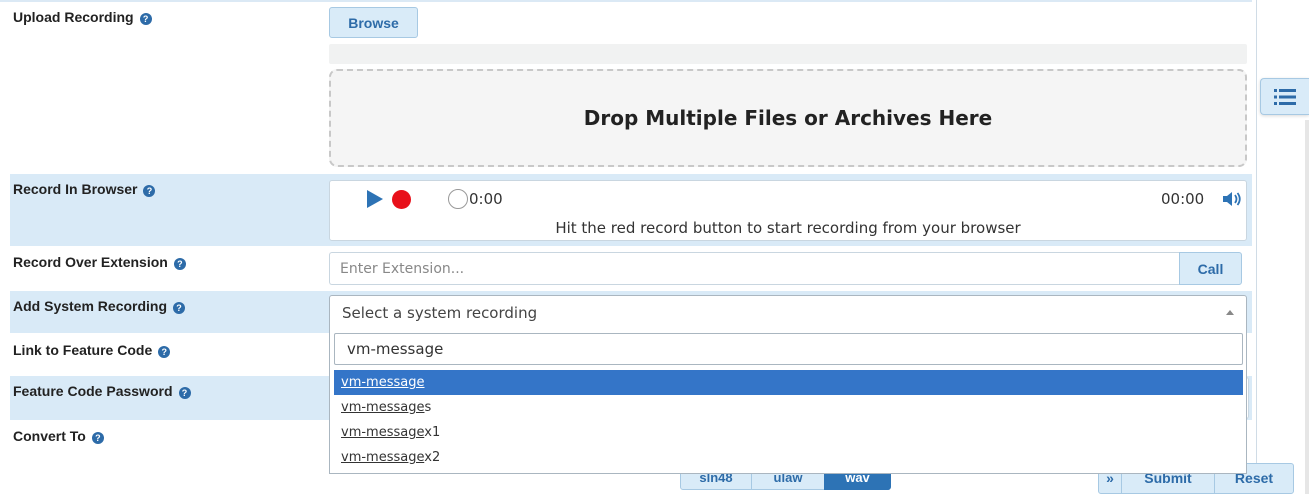 Image resolution: width=1309 pixels, height=494 pixels. I want to click on volume-icon, so click(1233, 199).